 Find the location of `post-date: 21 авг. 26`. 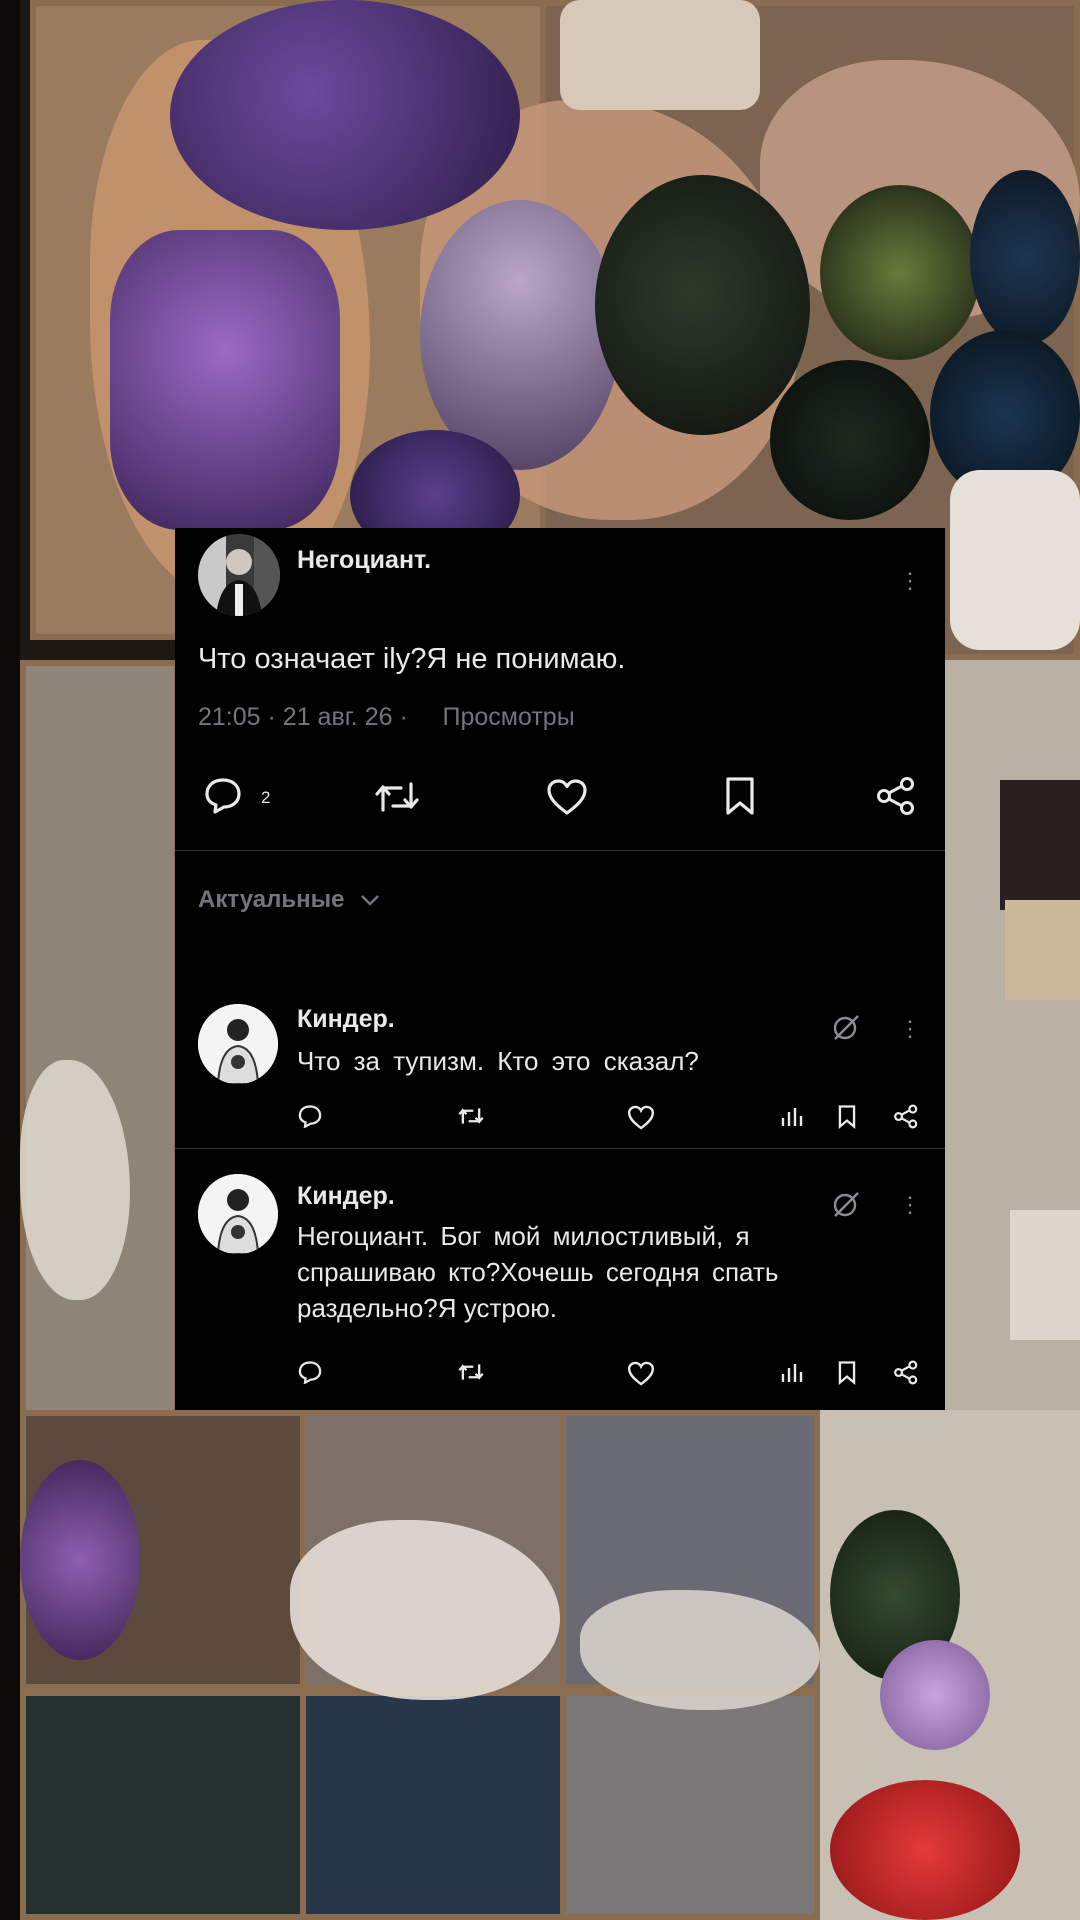

post-date: 21 авг. 26 is located at coordinates (337, 717).